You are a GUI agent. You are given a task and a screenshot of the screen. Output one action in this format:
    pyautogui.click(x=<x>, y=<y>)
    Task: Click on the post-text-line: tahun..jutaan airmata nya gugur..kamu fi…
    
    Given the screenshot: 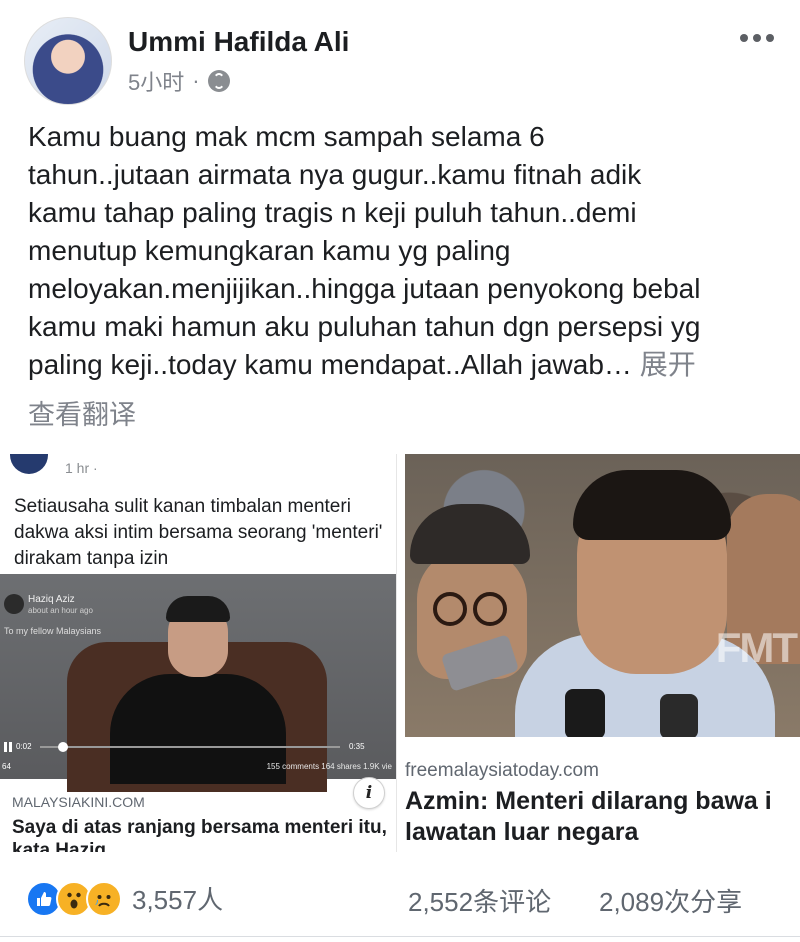 What is the action you would take?
    pyautogui.click(x=335, y=174)
    